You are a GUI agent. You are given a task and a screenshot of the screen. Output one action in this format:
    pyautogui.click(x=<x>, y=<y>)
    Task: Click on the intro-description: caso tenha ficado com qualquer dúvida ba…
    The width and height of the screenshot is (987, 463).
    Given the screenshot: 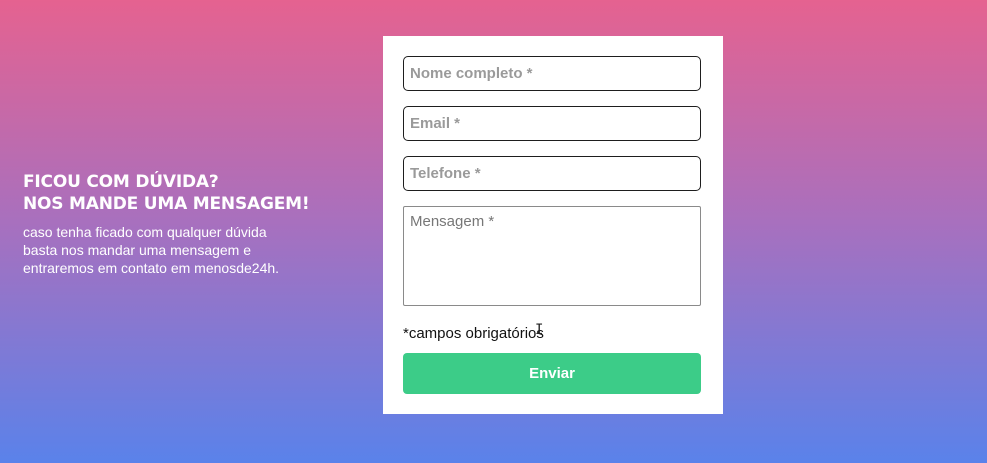 What is the action you would take?
    pyautogui.click(x=151, y=250)
    